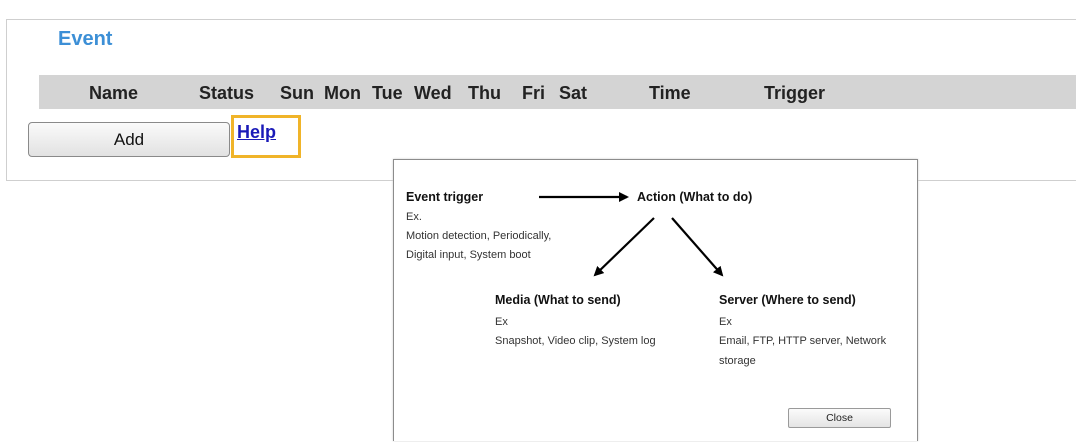 Image resolution: width=1076 pixels, height=442 pixels. I want to click on column-header-thu: Thu, so click(484, 93).